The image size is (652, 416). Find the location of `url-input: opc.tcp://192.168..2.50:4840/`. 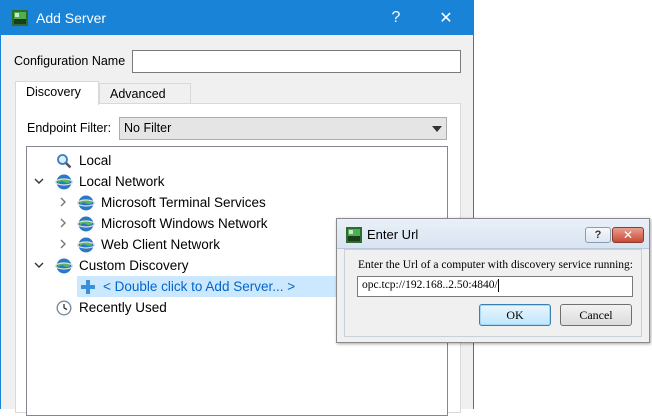

url-input: opc.tcp://192.168..2.50:4840/ is located at coordinates (495, 286).